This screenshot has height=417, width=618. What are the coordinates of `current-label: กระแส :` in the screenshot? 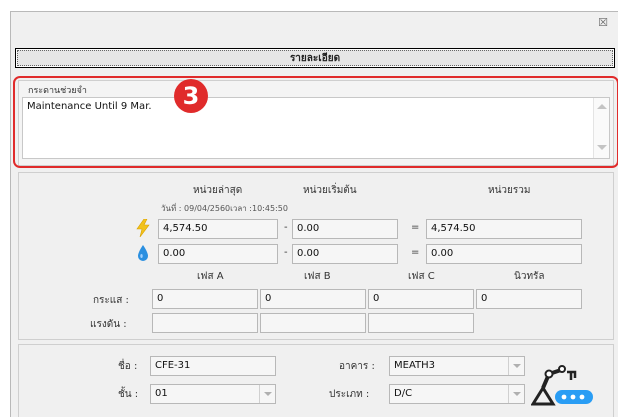 It's located at (111, 300).